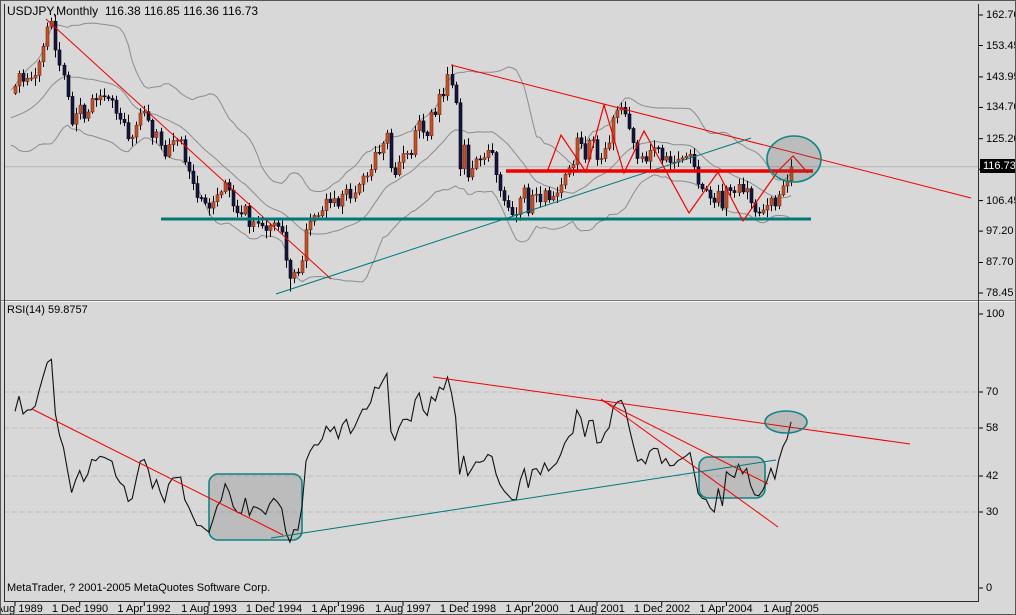 The width and height of the screenshot is (1016, 615). What do you see at coordinates (532, 609) in the screenshot?
I see `date-tick-label: 1 Apr 2000` at bounding box center [532, 609].